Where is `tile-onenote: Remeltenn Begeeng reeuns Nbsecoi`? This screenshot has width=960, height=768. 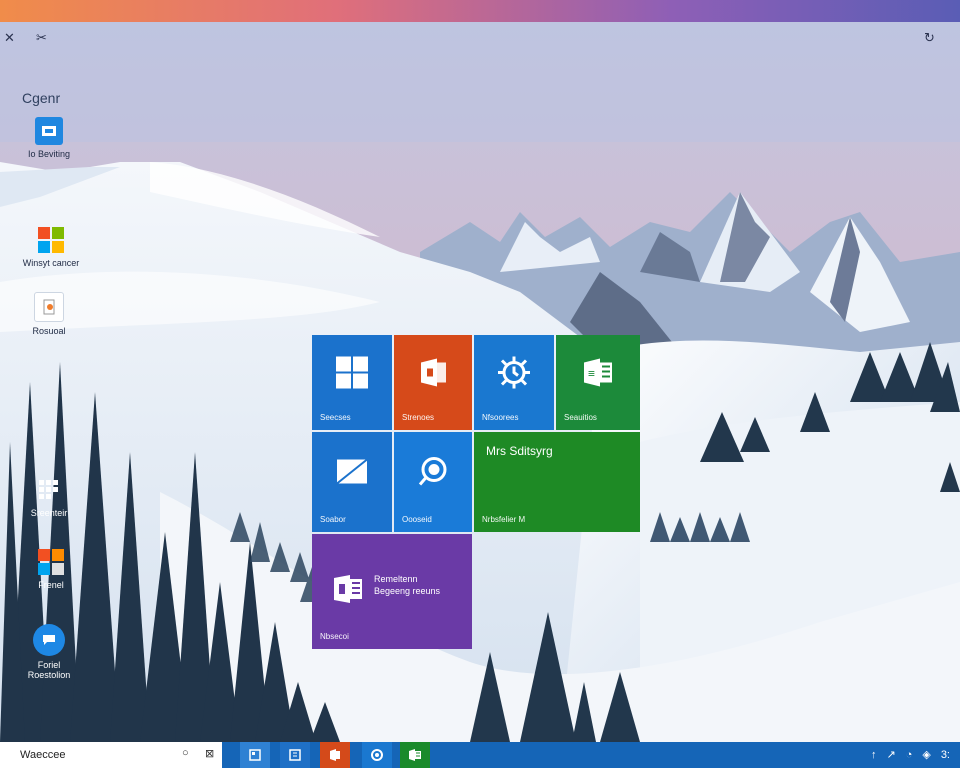
tile-onenote: Remeltenn Begeeng reeuns Nbsecoi is located at coordinates (392, 591).